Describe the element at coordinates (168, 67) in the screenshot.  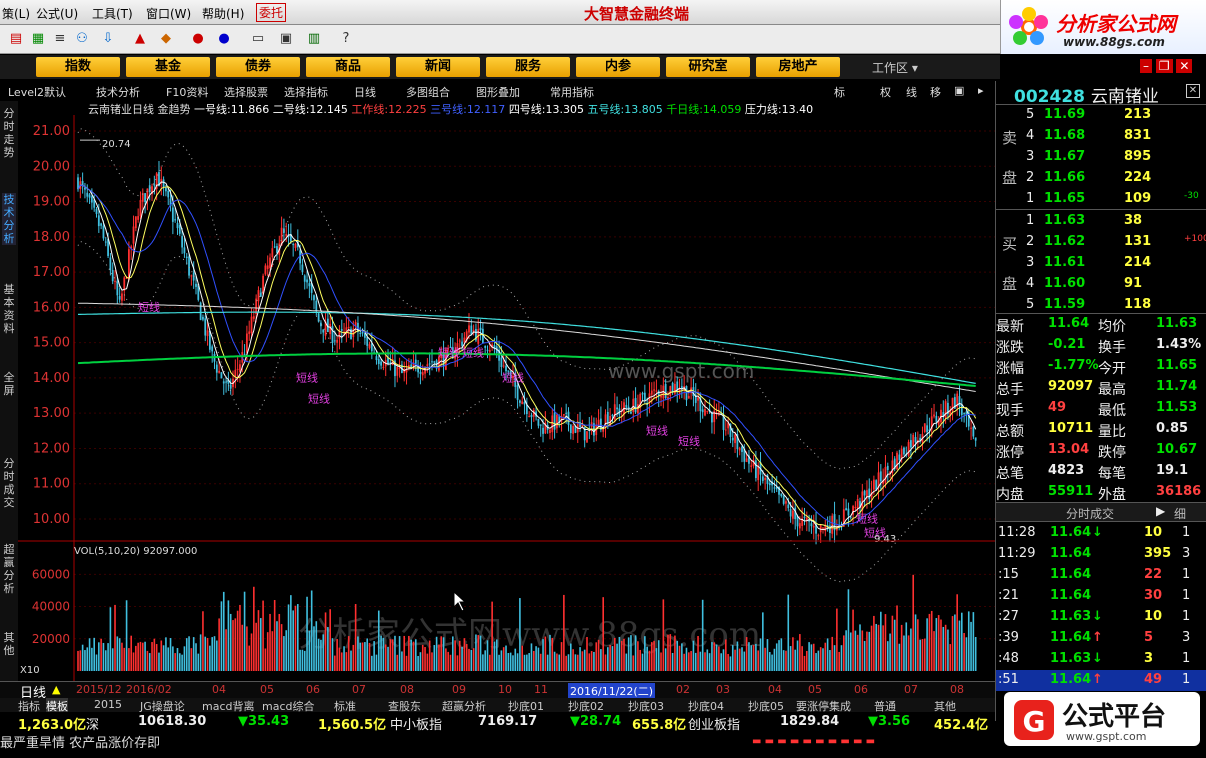
I see `nav-fund: 基金` at that location.